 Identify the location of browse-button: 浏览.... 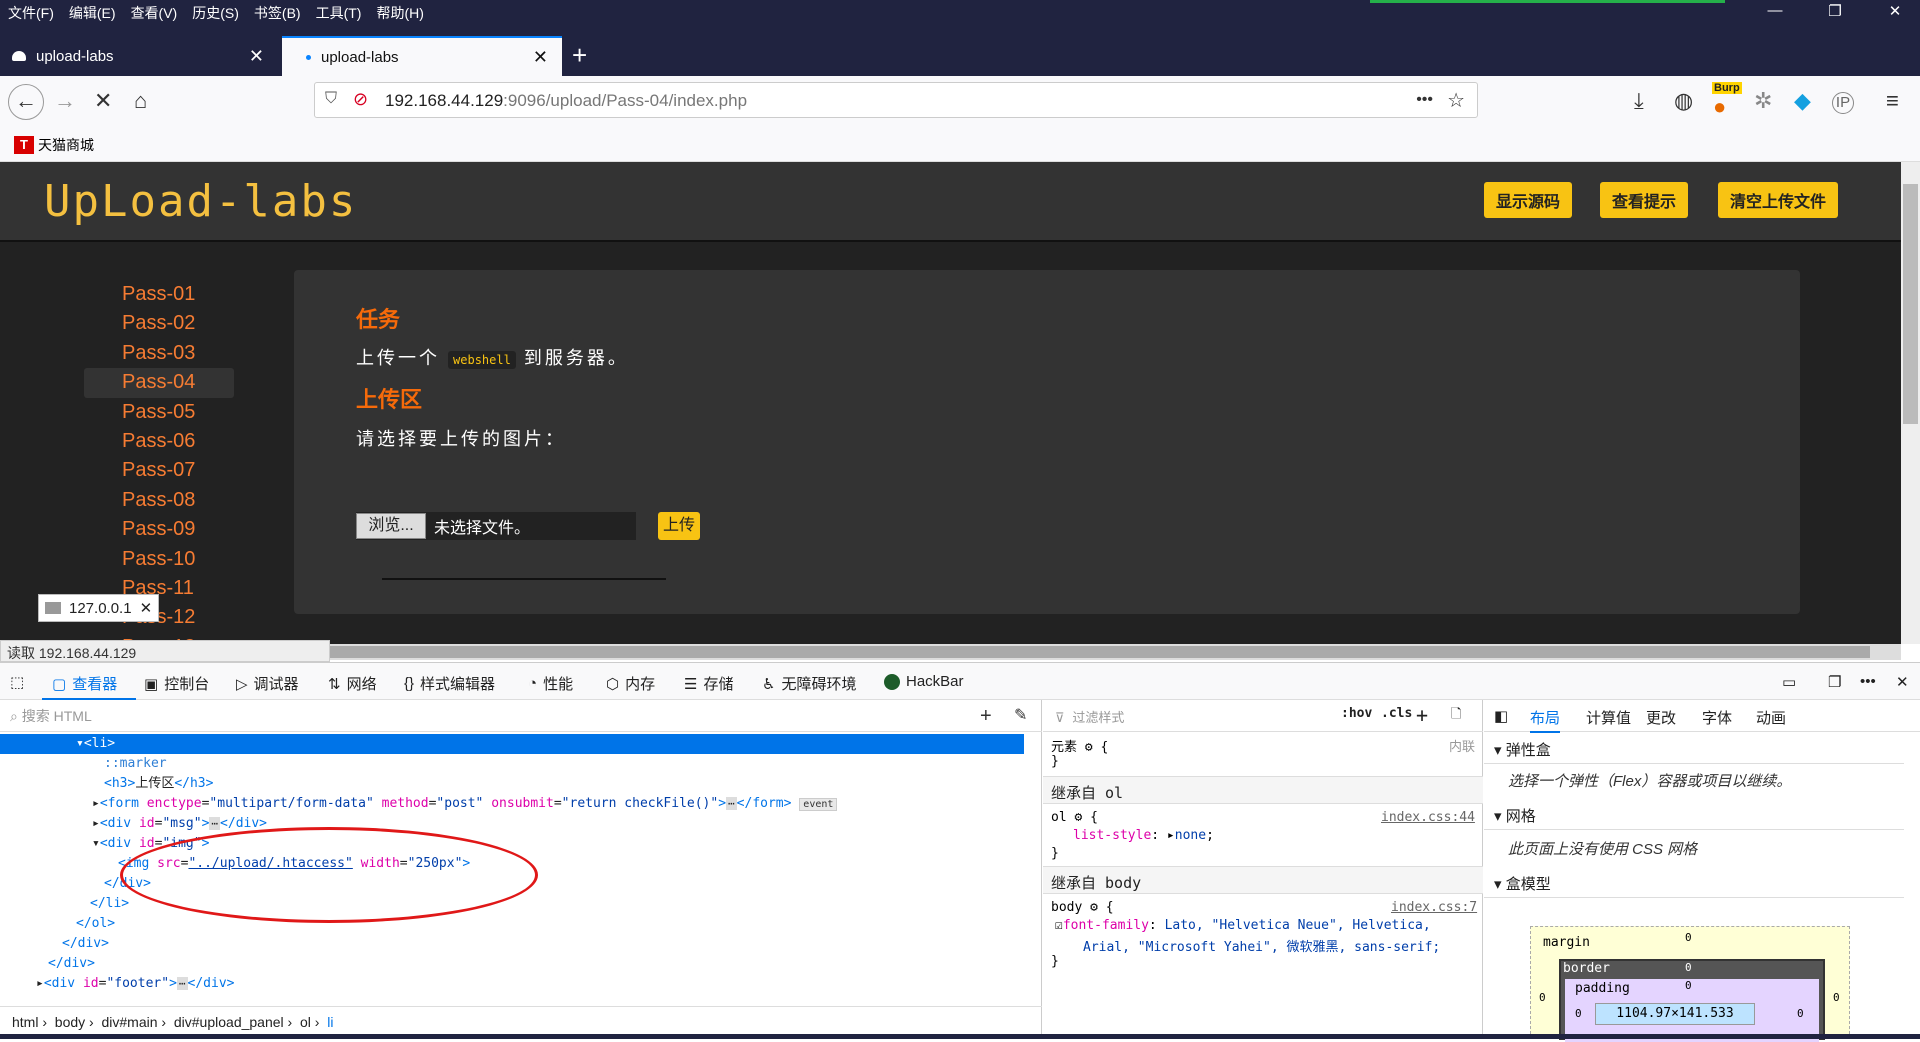
(391, 526).